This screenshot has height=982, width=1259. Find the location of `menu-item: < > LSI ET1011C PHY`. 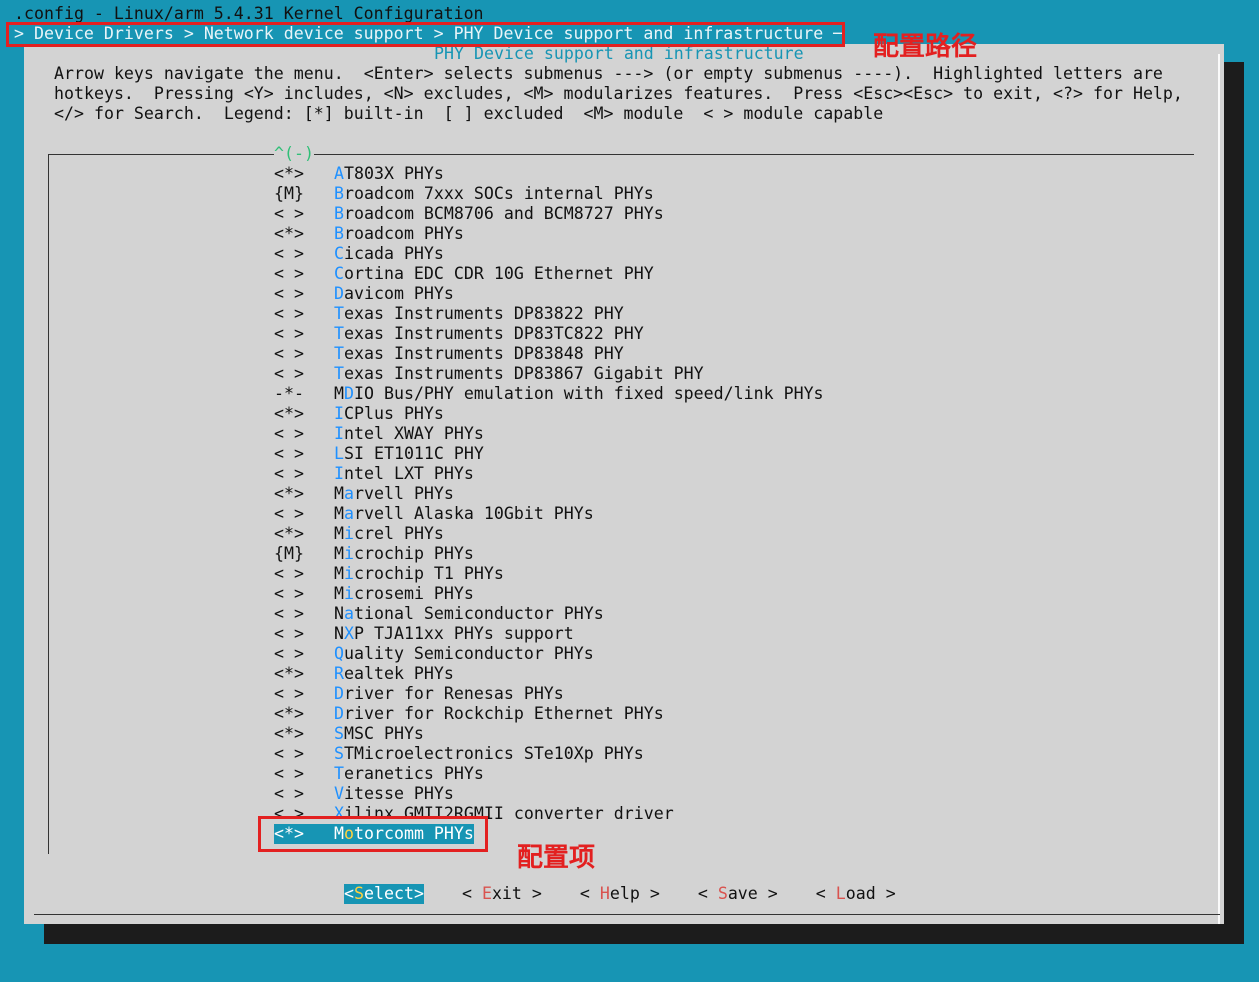

menu-item: < > LSI ET1011C PHY is located at coordinates (379, 454).